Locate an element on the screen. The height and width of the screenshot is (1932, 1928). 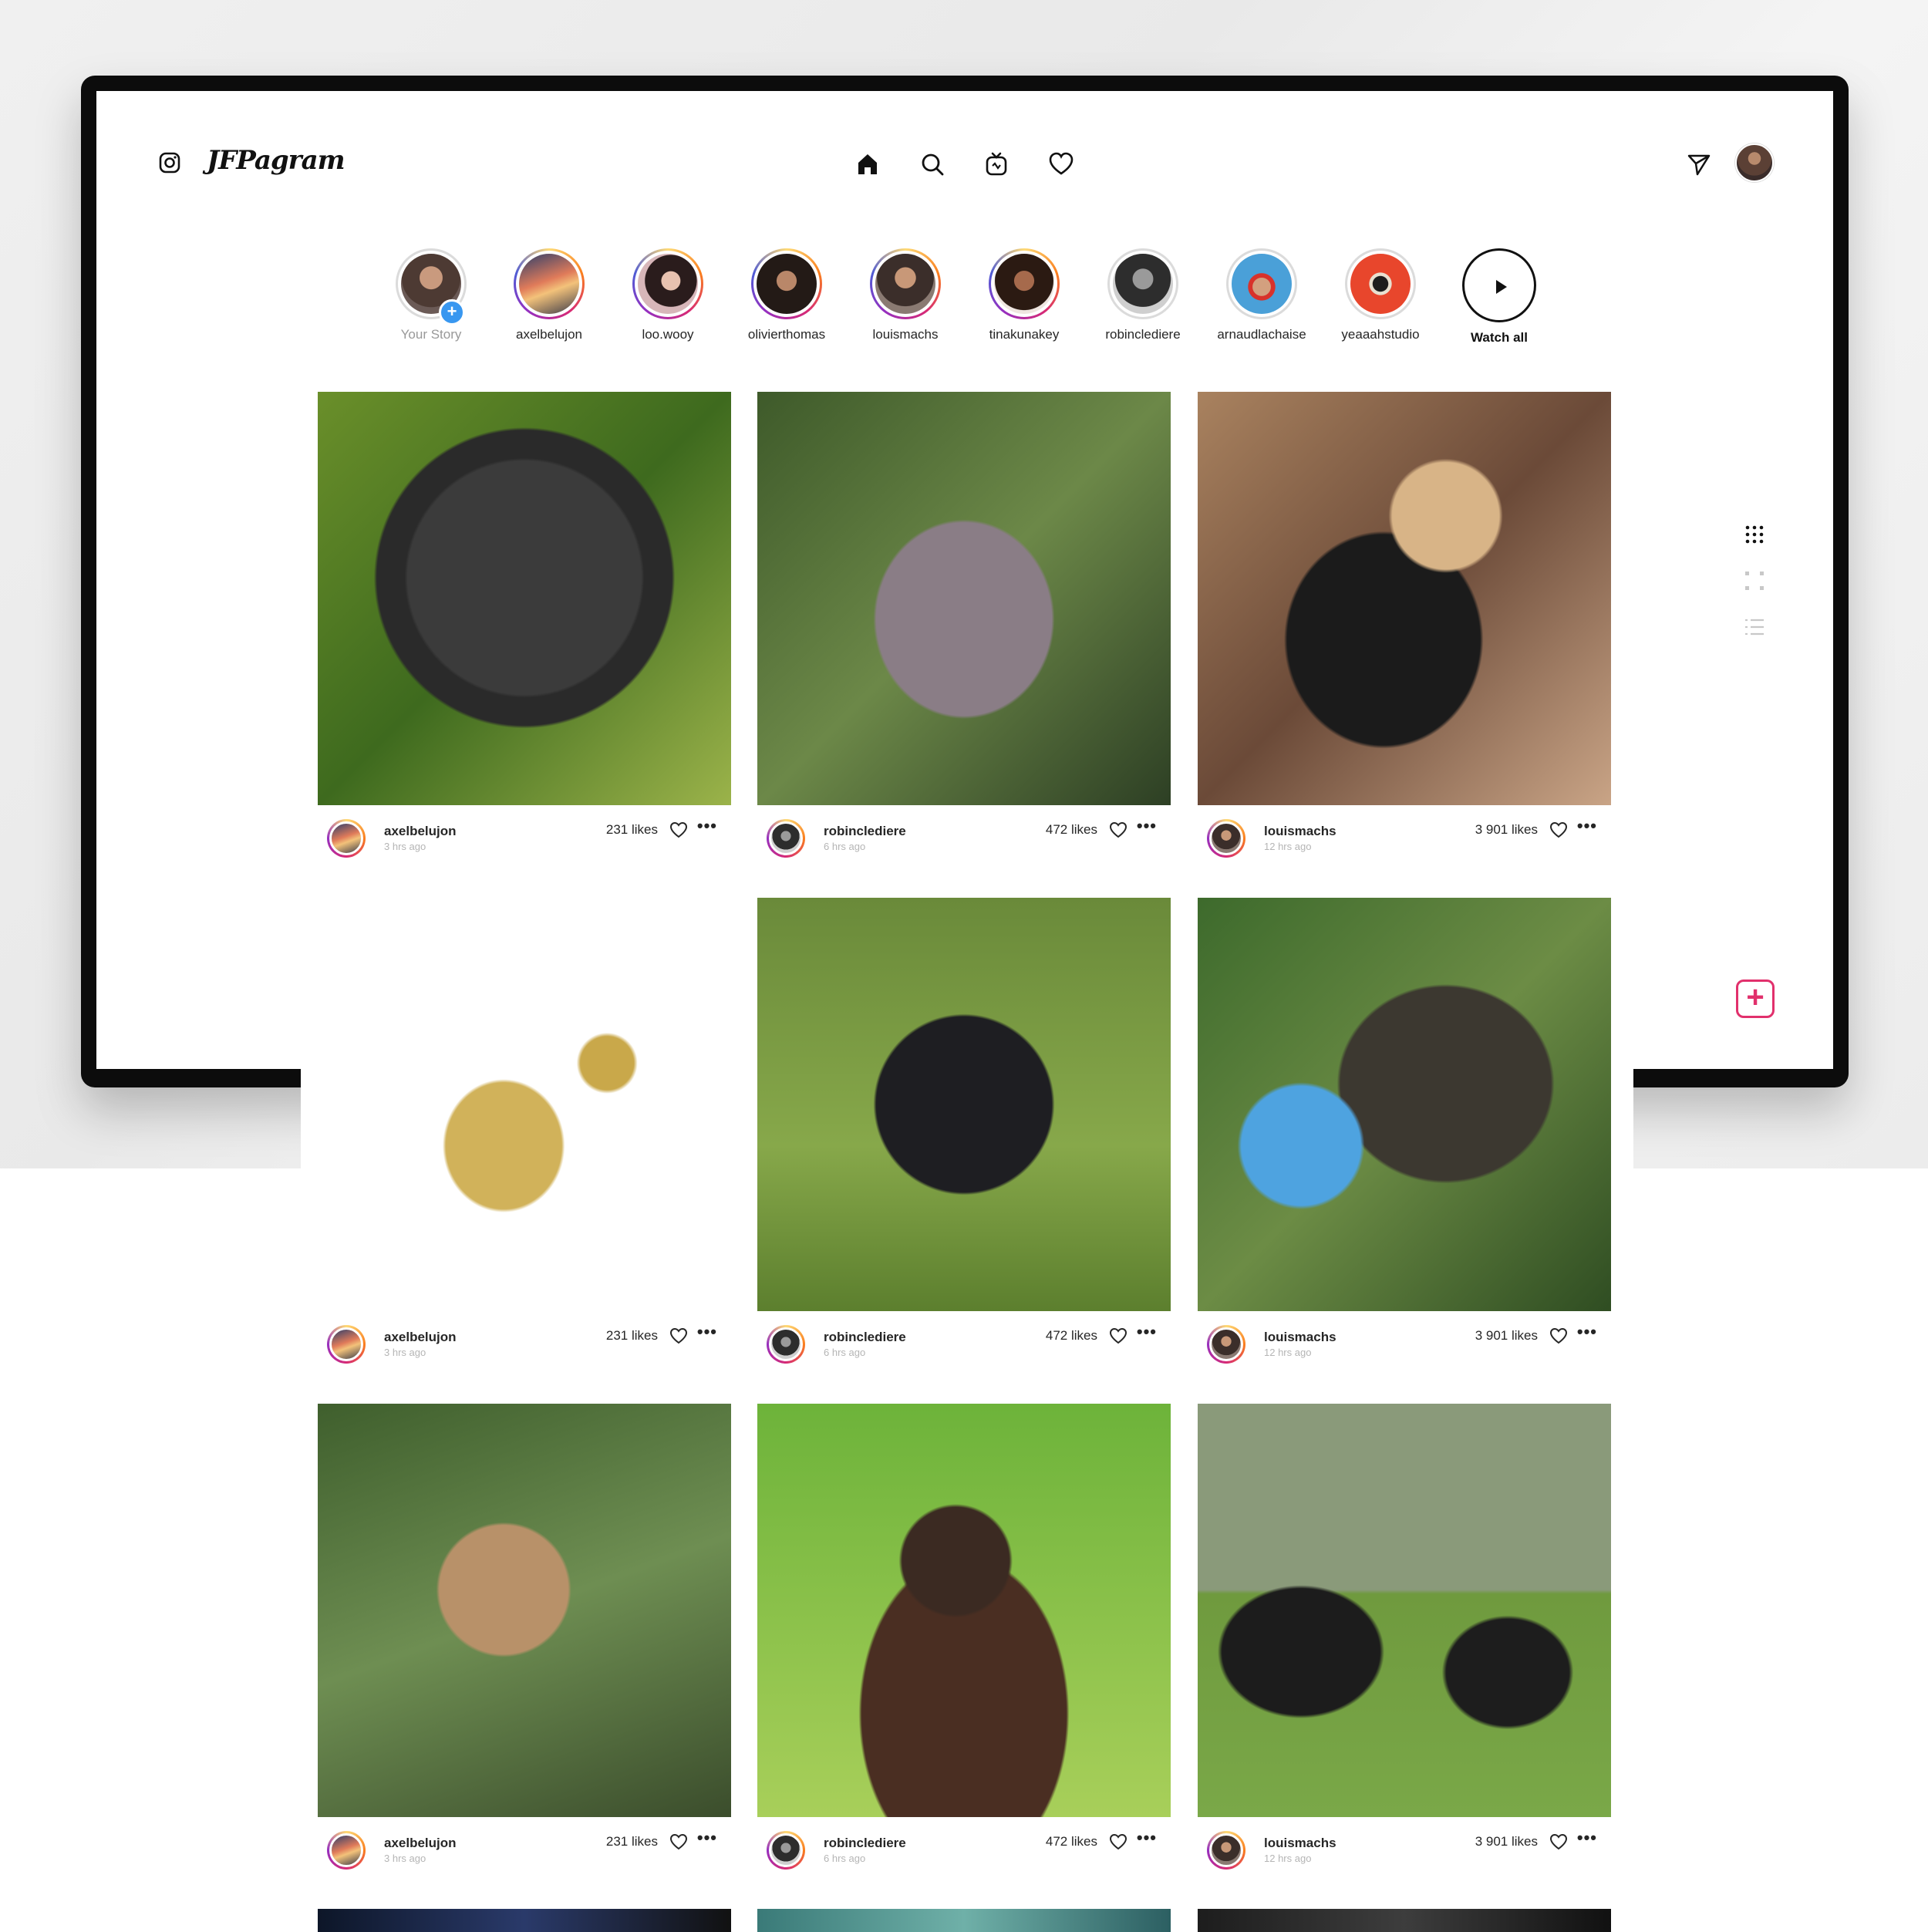
post-meta: axelbelujon 3 hrs ago 231 likes ••• is located at coordinates (524, 1848).